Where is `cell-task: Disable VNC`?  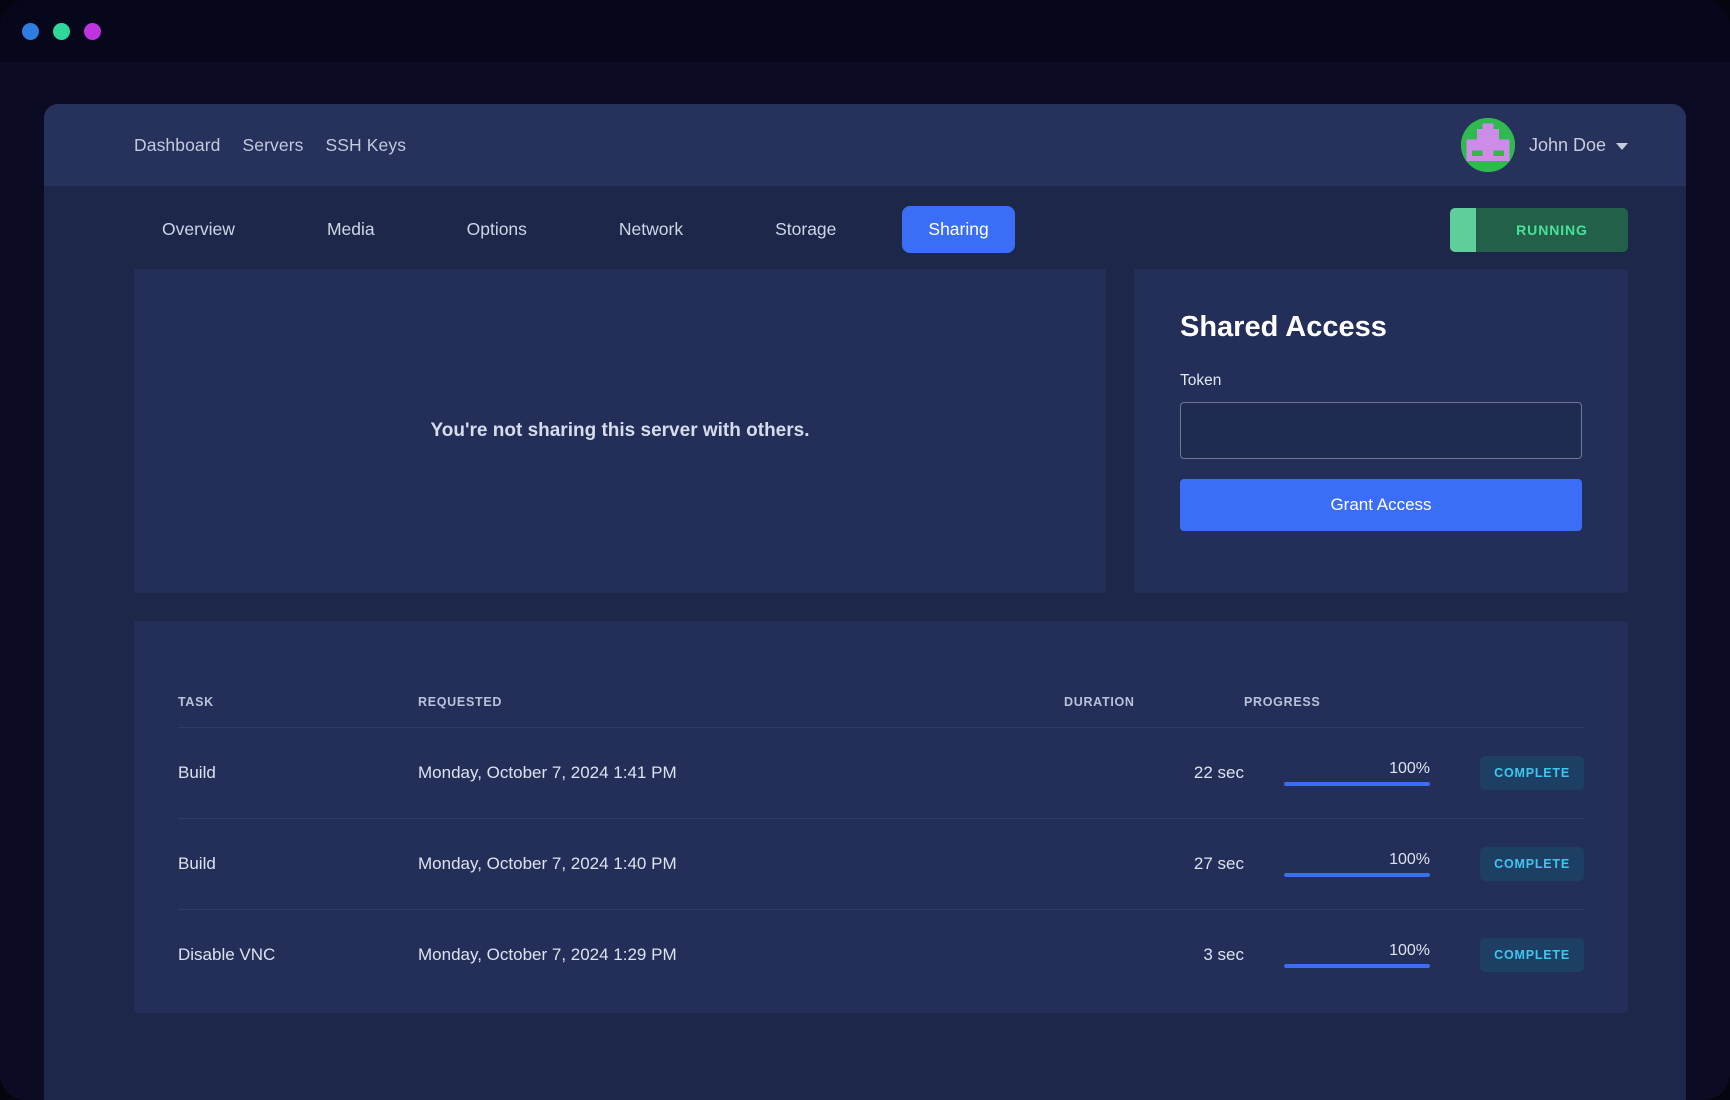
cell-task: Disable VNC is located at coordinates (298, 954).